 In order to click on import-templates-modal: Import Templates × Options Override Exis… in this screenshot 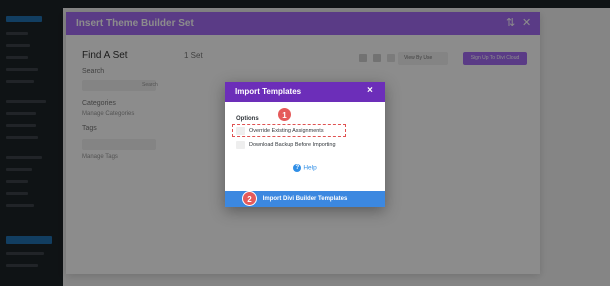, I will do `click(305, 144)`.